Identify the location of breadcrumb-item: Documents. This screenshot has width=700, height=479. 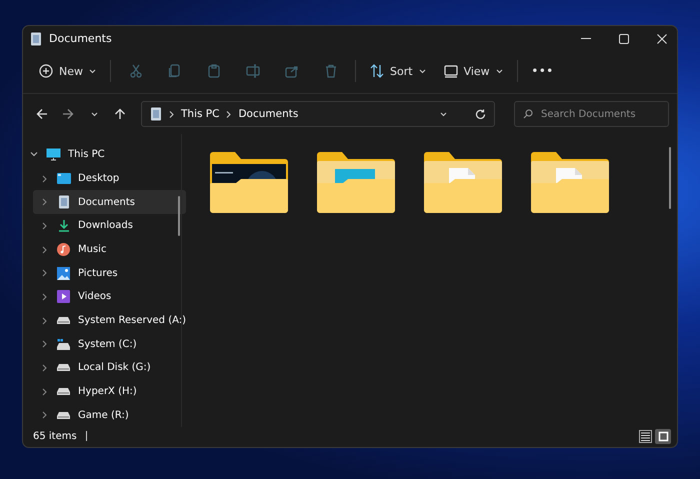
(268, 114).